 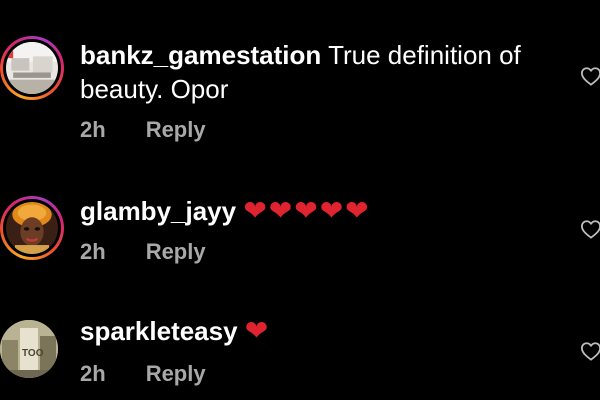 What do you see at coordinates (307, 210) in the screenshot?
I see `comment-body: ❤❤❤❤❤` at bounding box center [307, 210].